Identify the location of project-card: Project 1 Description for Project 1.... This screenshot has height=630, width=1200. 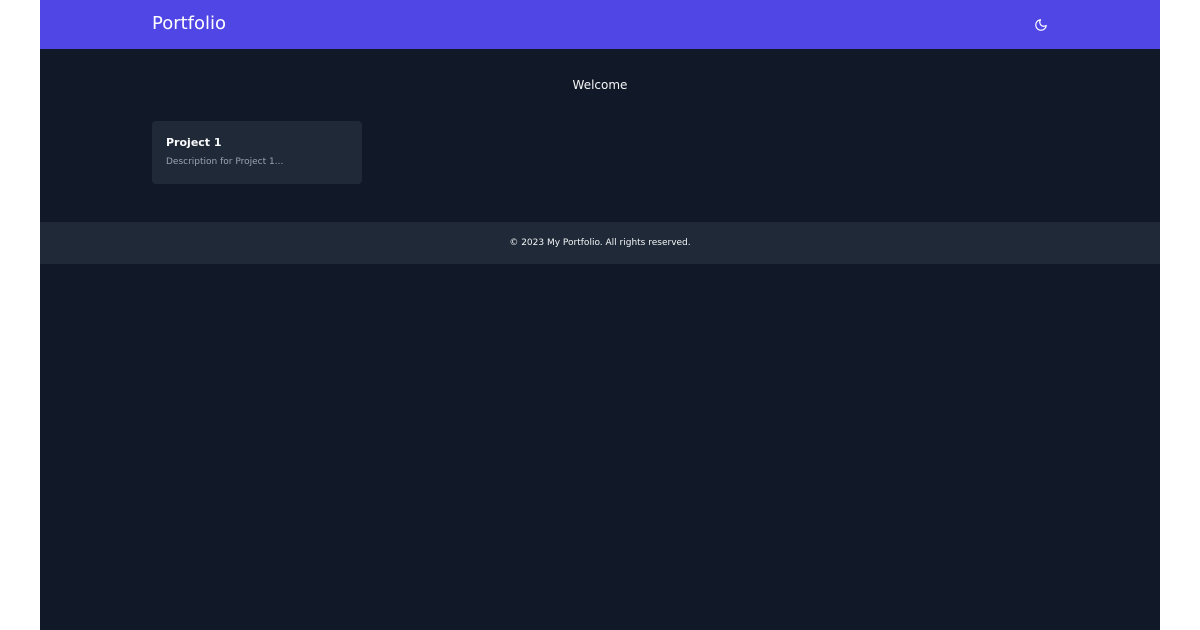
(257, 152).